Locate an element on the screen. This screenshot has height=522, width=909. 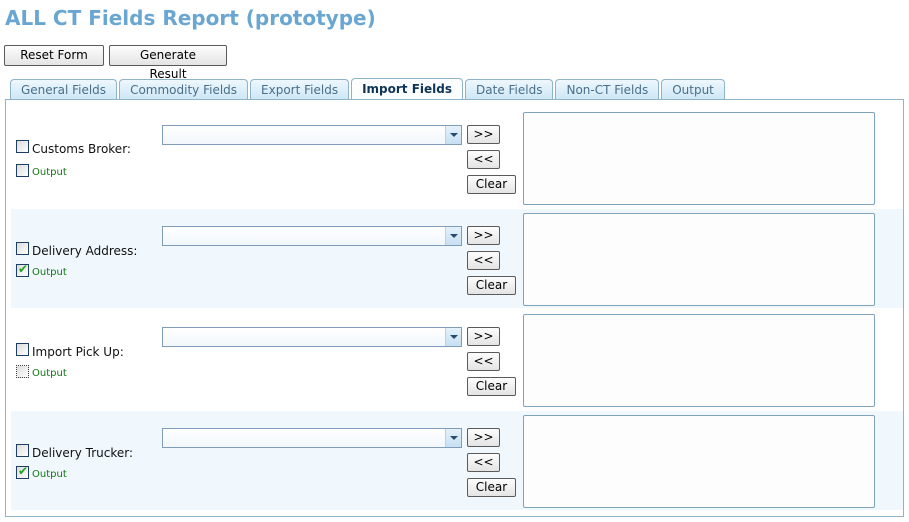
delivery-trucker-checkbox is located at coordinates (22, 450).